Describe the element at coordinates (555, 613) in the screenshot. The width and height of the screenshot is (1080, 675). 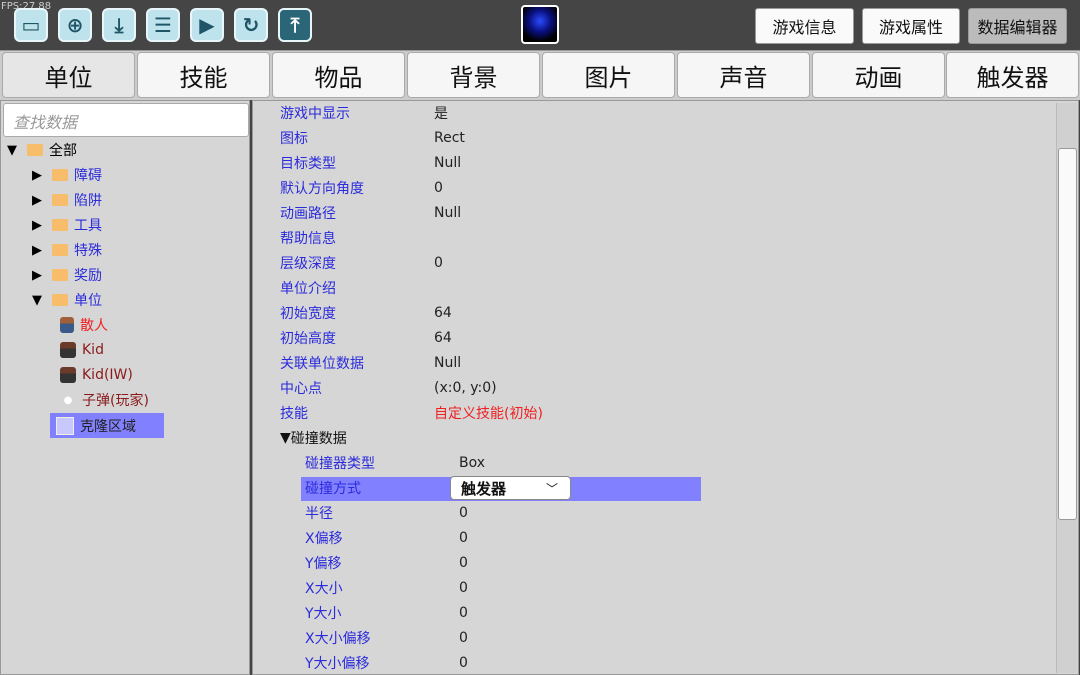
I see `collision-property-row: Y大小 0` at that location.